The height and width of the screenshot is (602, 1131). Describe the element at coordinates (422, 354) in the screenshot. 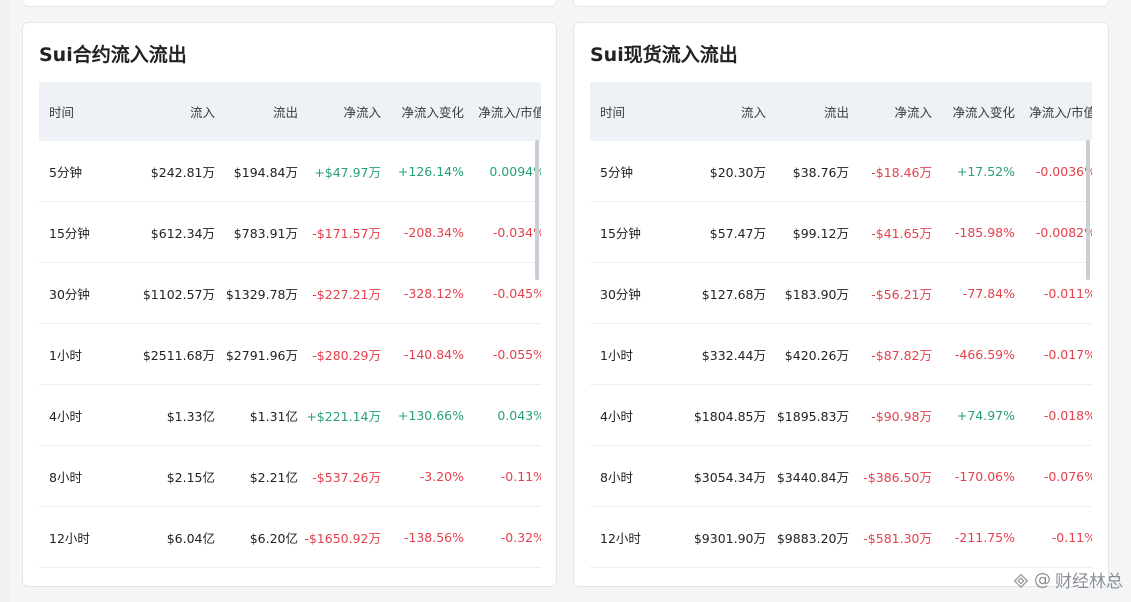

I see `row-change: -140.84%` at that location.